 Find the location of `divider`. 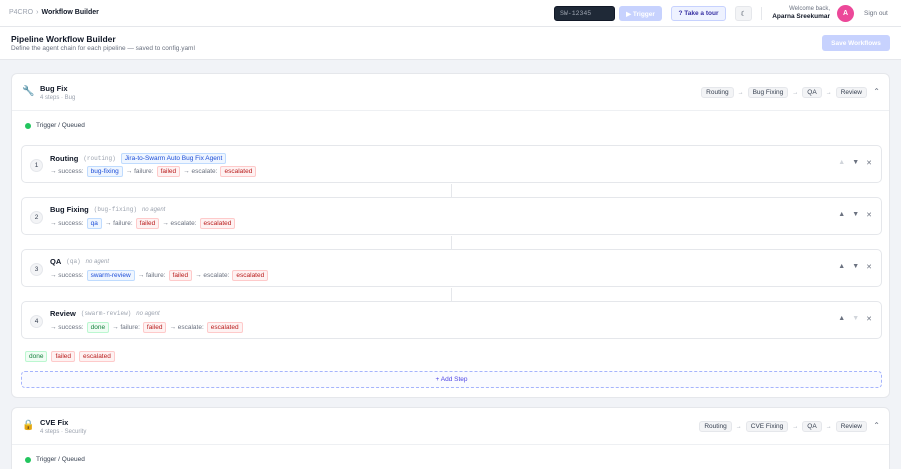

divider is located at coordinates (761, 13).